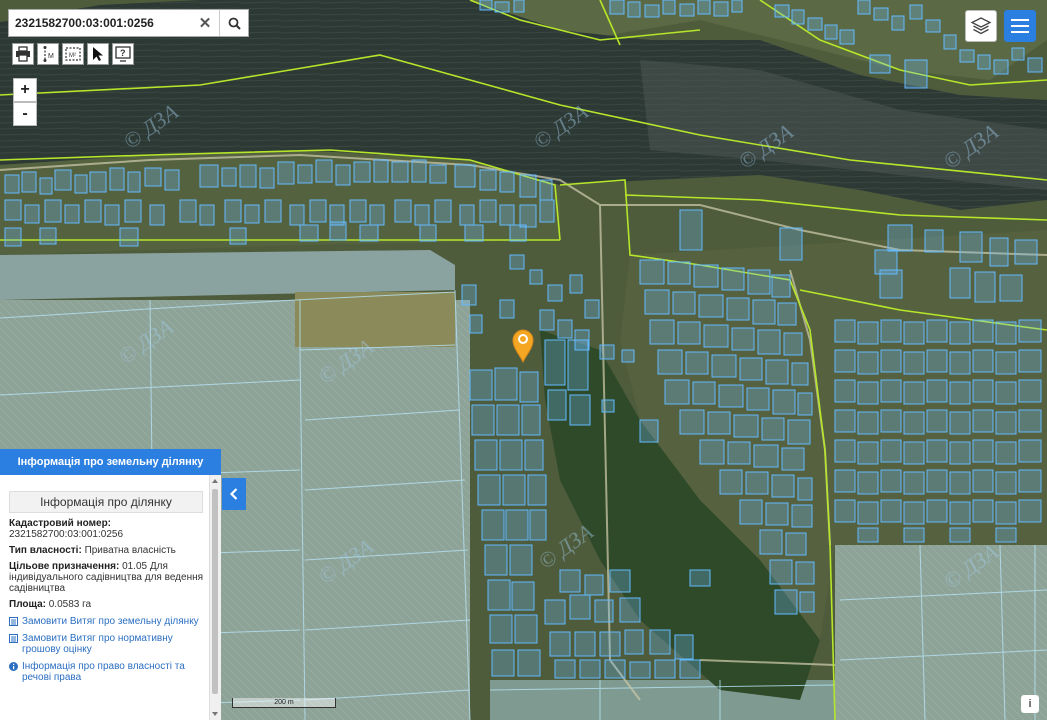  I want to click on help-button: ?, so click(123, 54).